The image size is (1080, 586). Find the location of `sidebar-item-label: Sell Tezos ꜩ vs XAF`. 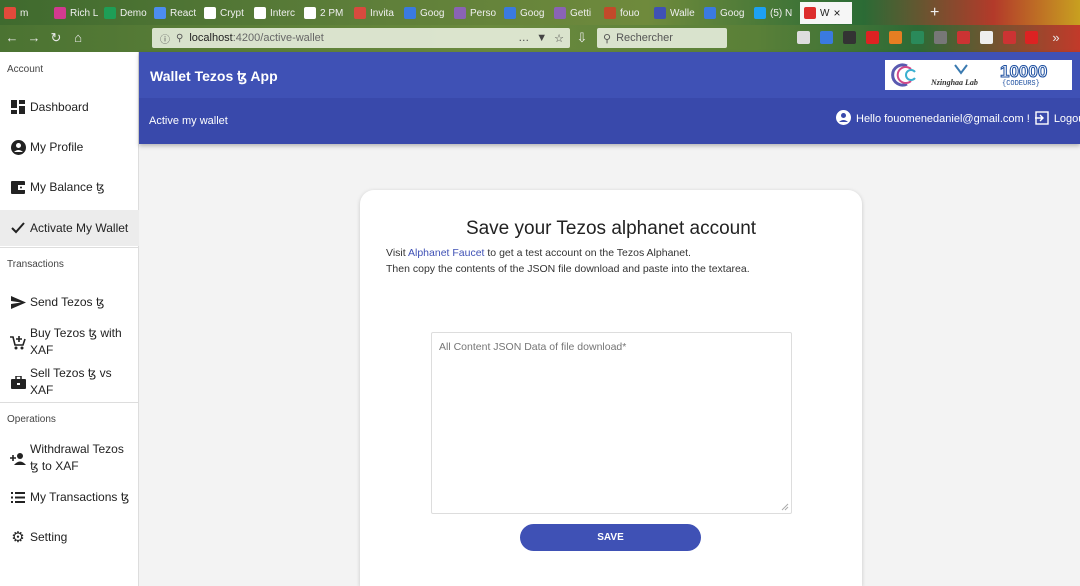

sidebar-item-label: Sell Tezos ꜩ vs XAF is located at coordinates (71, 381).